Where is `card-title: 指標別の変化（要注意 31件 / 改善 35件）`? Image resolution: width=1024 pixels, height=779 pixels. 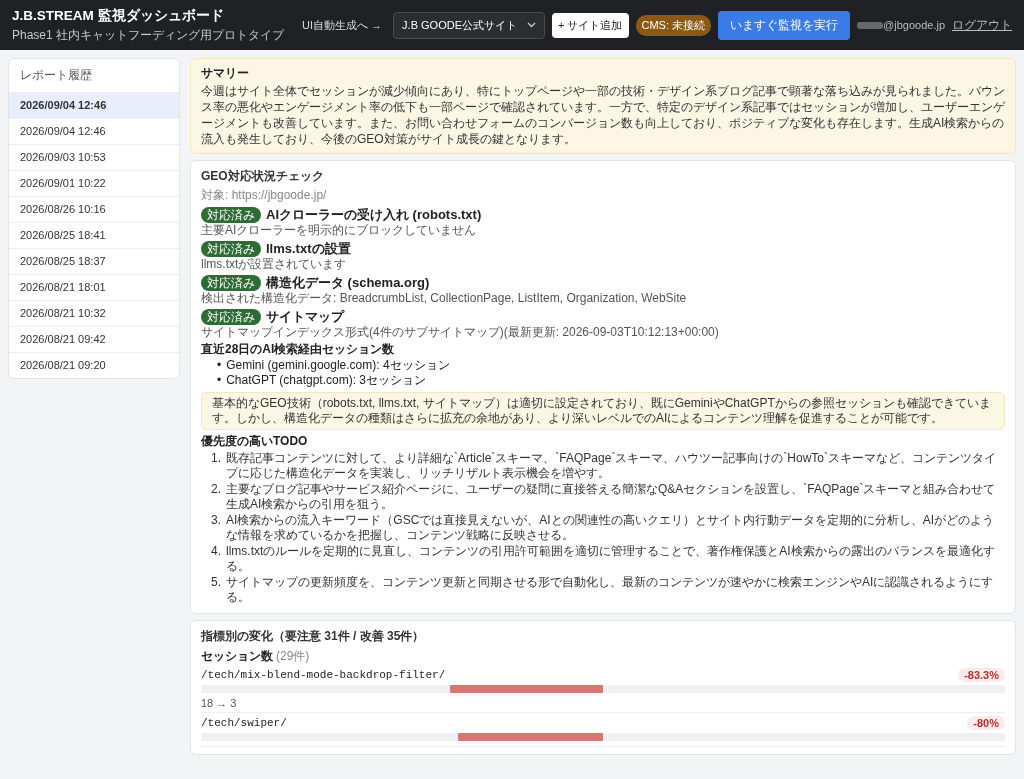
card-title: 指標別の変化（要注意 31件 / 改善 35件） is located at coordinates (313, 636).